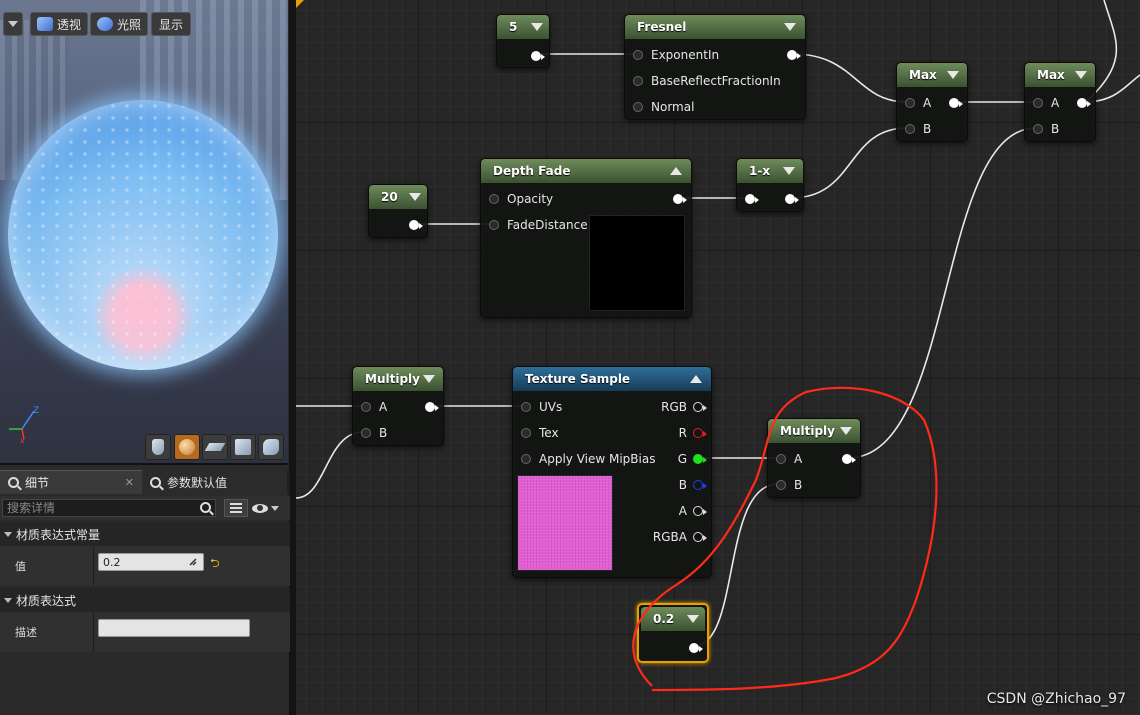  What do you see at coordinates (398, 406) in the screenshot?
I see `node-multiply-1: Multiply A B` at bounding box center [398, 406].